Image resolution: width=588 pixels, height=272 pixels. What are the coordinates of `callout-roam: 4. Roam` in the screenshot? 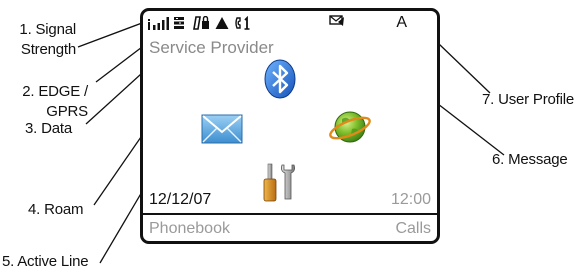 It's located at (56, 209).